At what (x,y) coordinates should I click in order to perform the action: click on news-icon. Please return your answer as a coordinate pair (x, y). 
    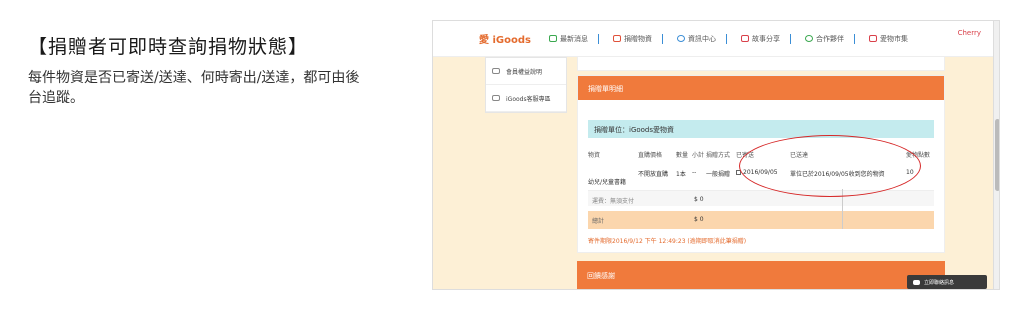
    Looking at the image, I should click on (553, 38).